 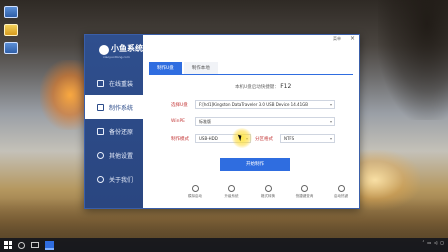 I want to click on tool-simulate-boot: 模拟启动, so click(x=195, y=192).